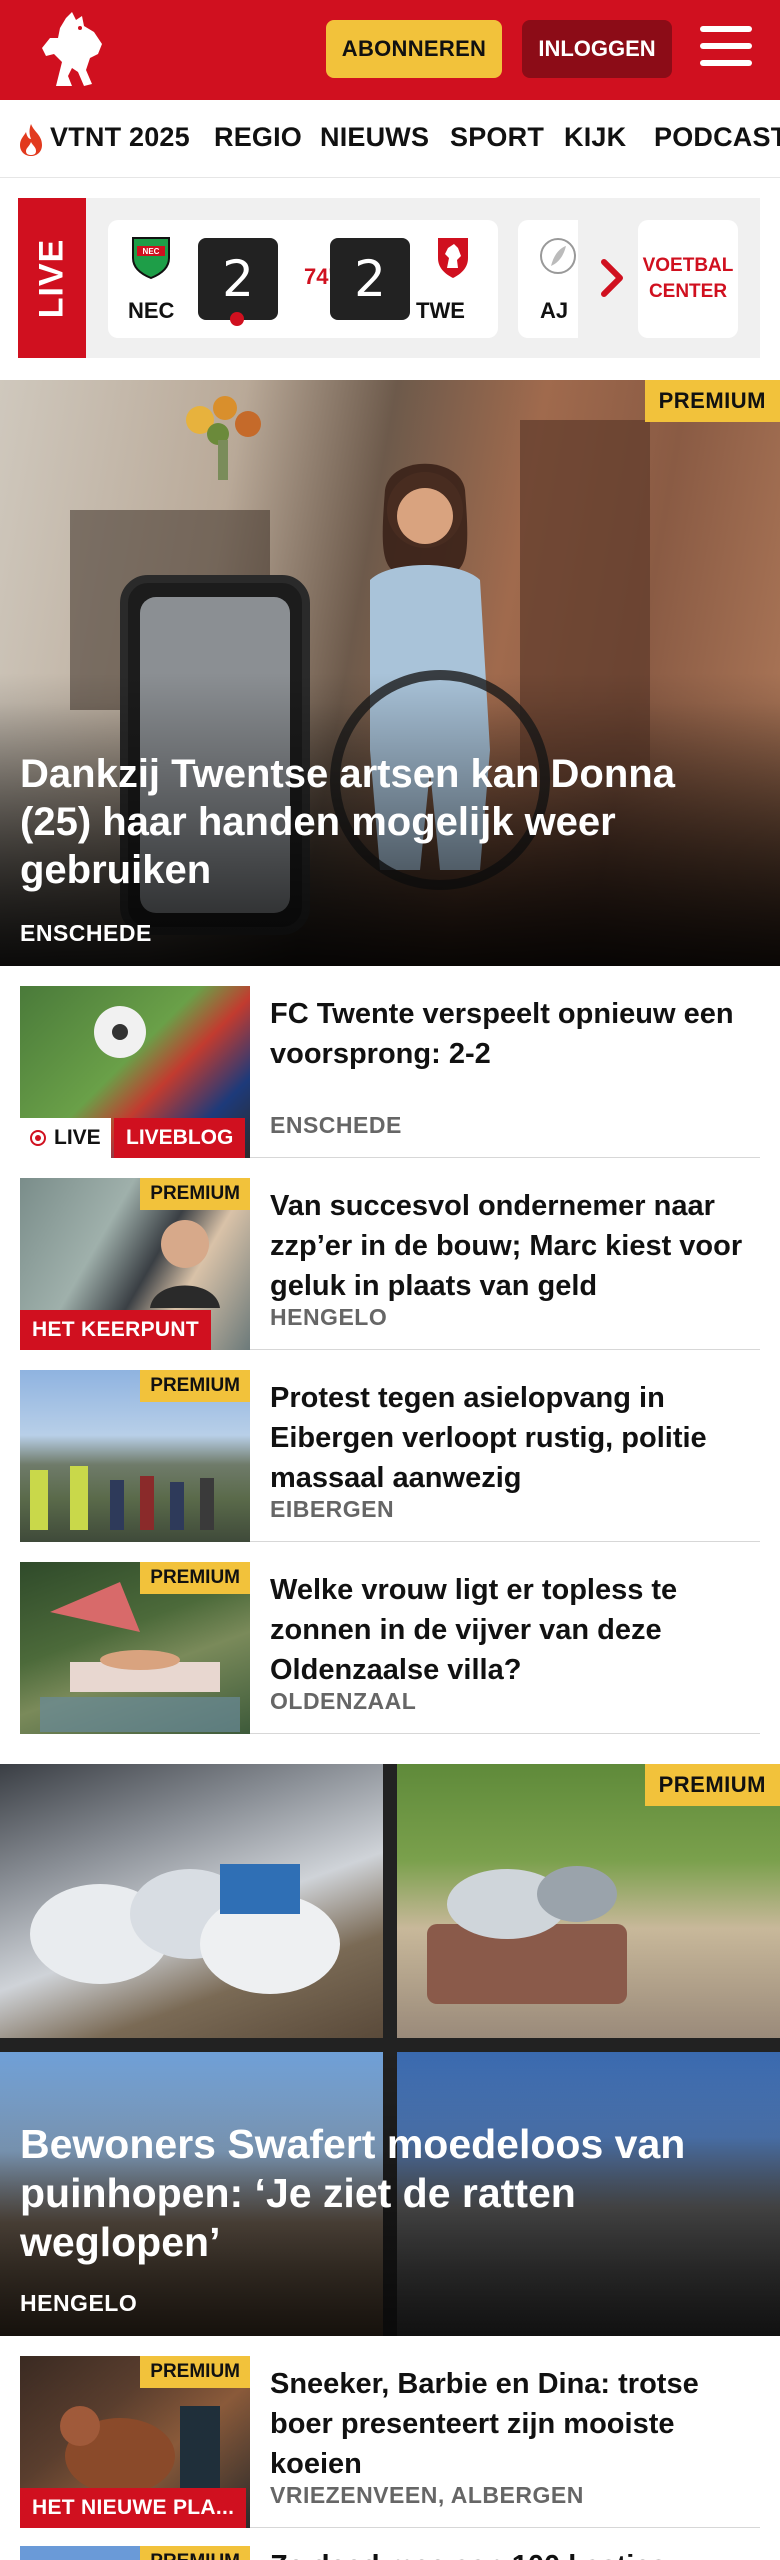 This screenshot has height=2560, width=780. Describe the element at coordinates (303, 279) in the screenshot. I see `live-match-card: NEC NEC 2 74' 2 TWE` at that location.